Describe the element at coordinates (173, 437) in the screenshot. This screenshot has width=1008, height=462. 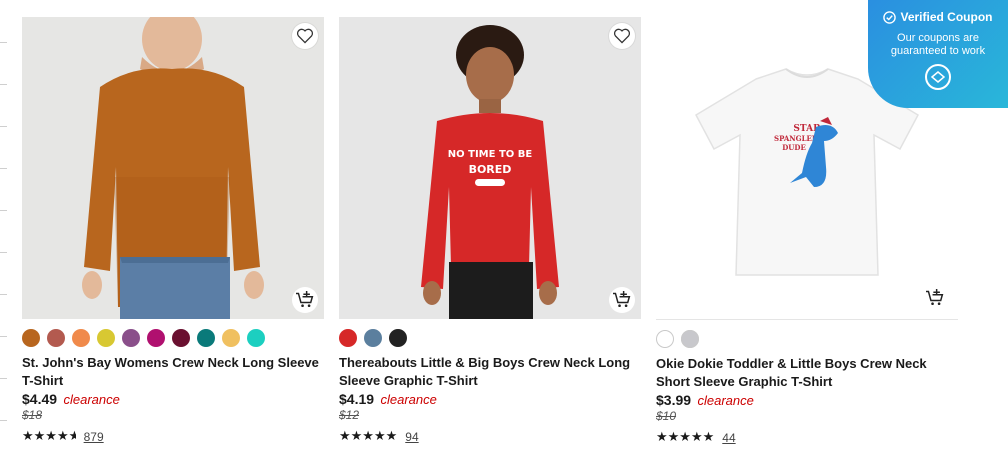
I see `rating-row: ★★★★★ 879` at that location.